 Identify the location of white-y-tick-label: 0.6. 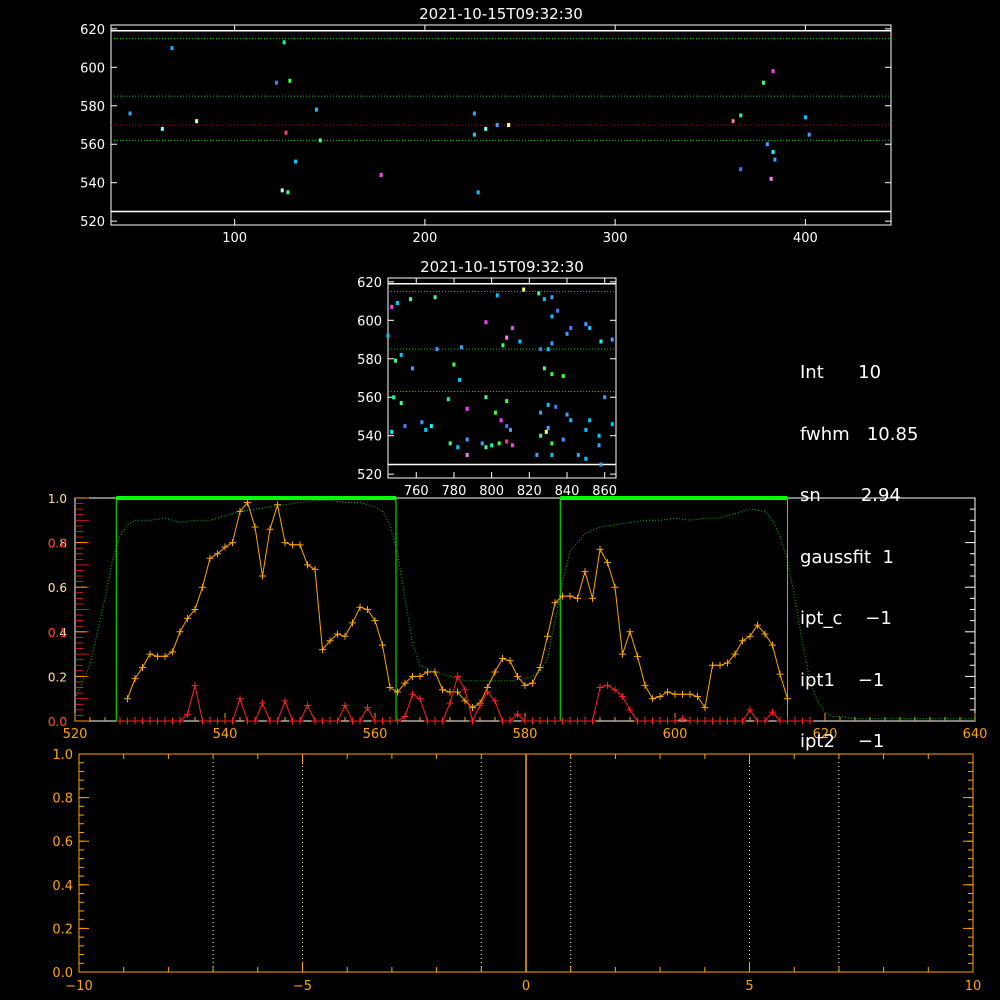
(57, 588).